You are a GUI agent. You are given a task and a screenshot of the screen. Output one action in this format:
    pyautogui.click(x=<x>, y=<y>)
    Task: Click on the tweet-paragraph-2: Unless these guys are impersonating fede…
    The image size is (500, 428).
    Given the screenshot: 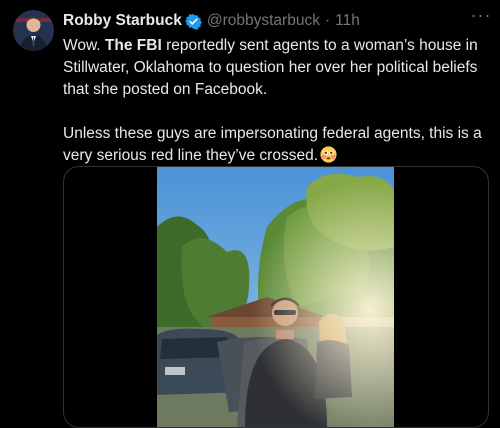 What is the action you would take?
    pyautogui.click(x=275, y=145)
    